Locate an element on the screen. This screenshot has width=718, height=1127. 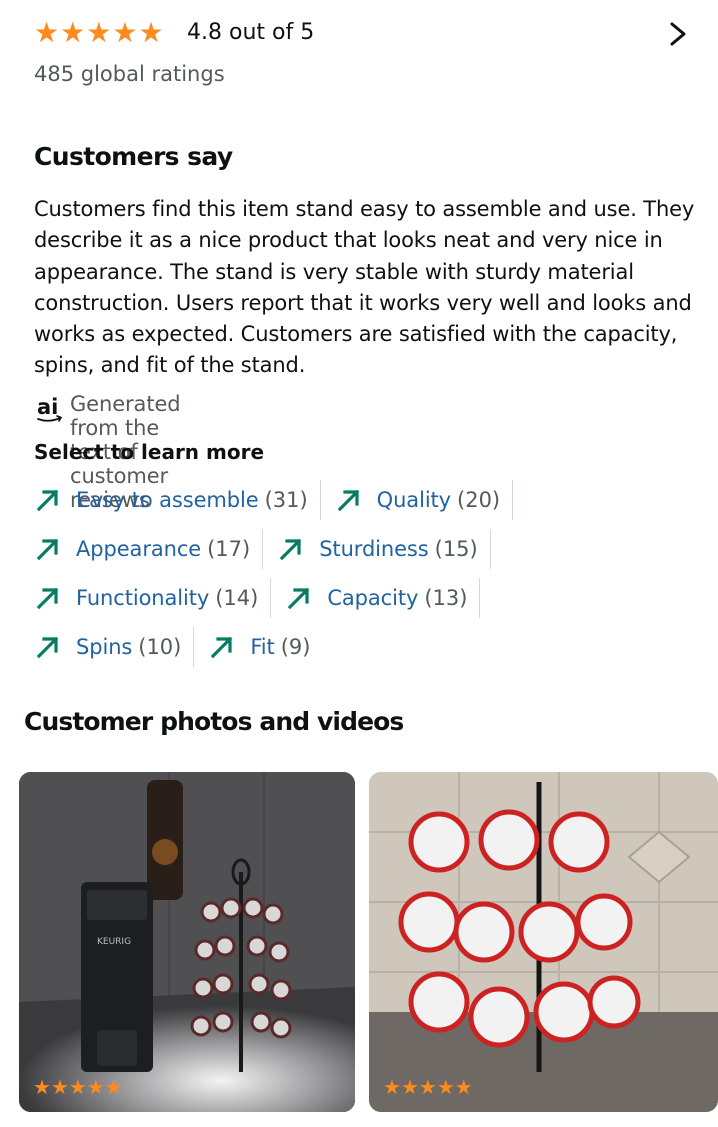
customer-photo-2: ★ ★ ★ ★ ★ is located at coordinates (543, 942).